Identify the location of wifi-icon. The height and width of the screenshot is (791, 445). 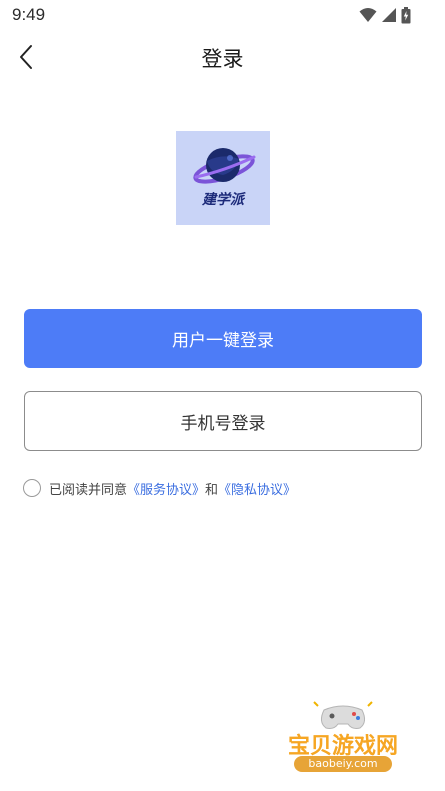
(368, 15).